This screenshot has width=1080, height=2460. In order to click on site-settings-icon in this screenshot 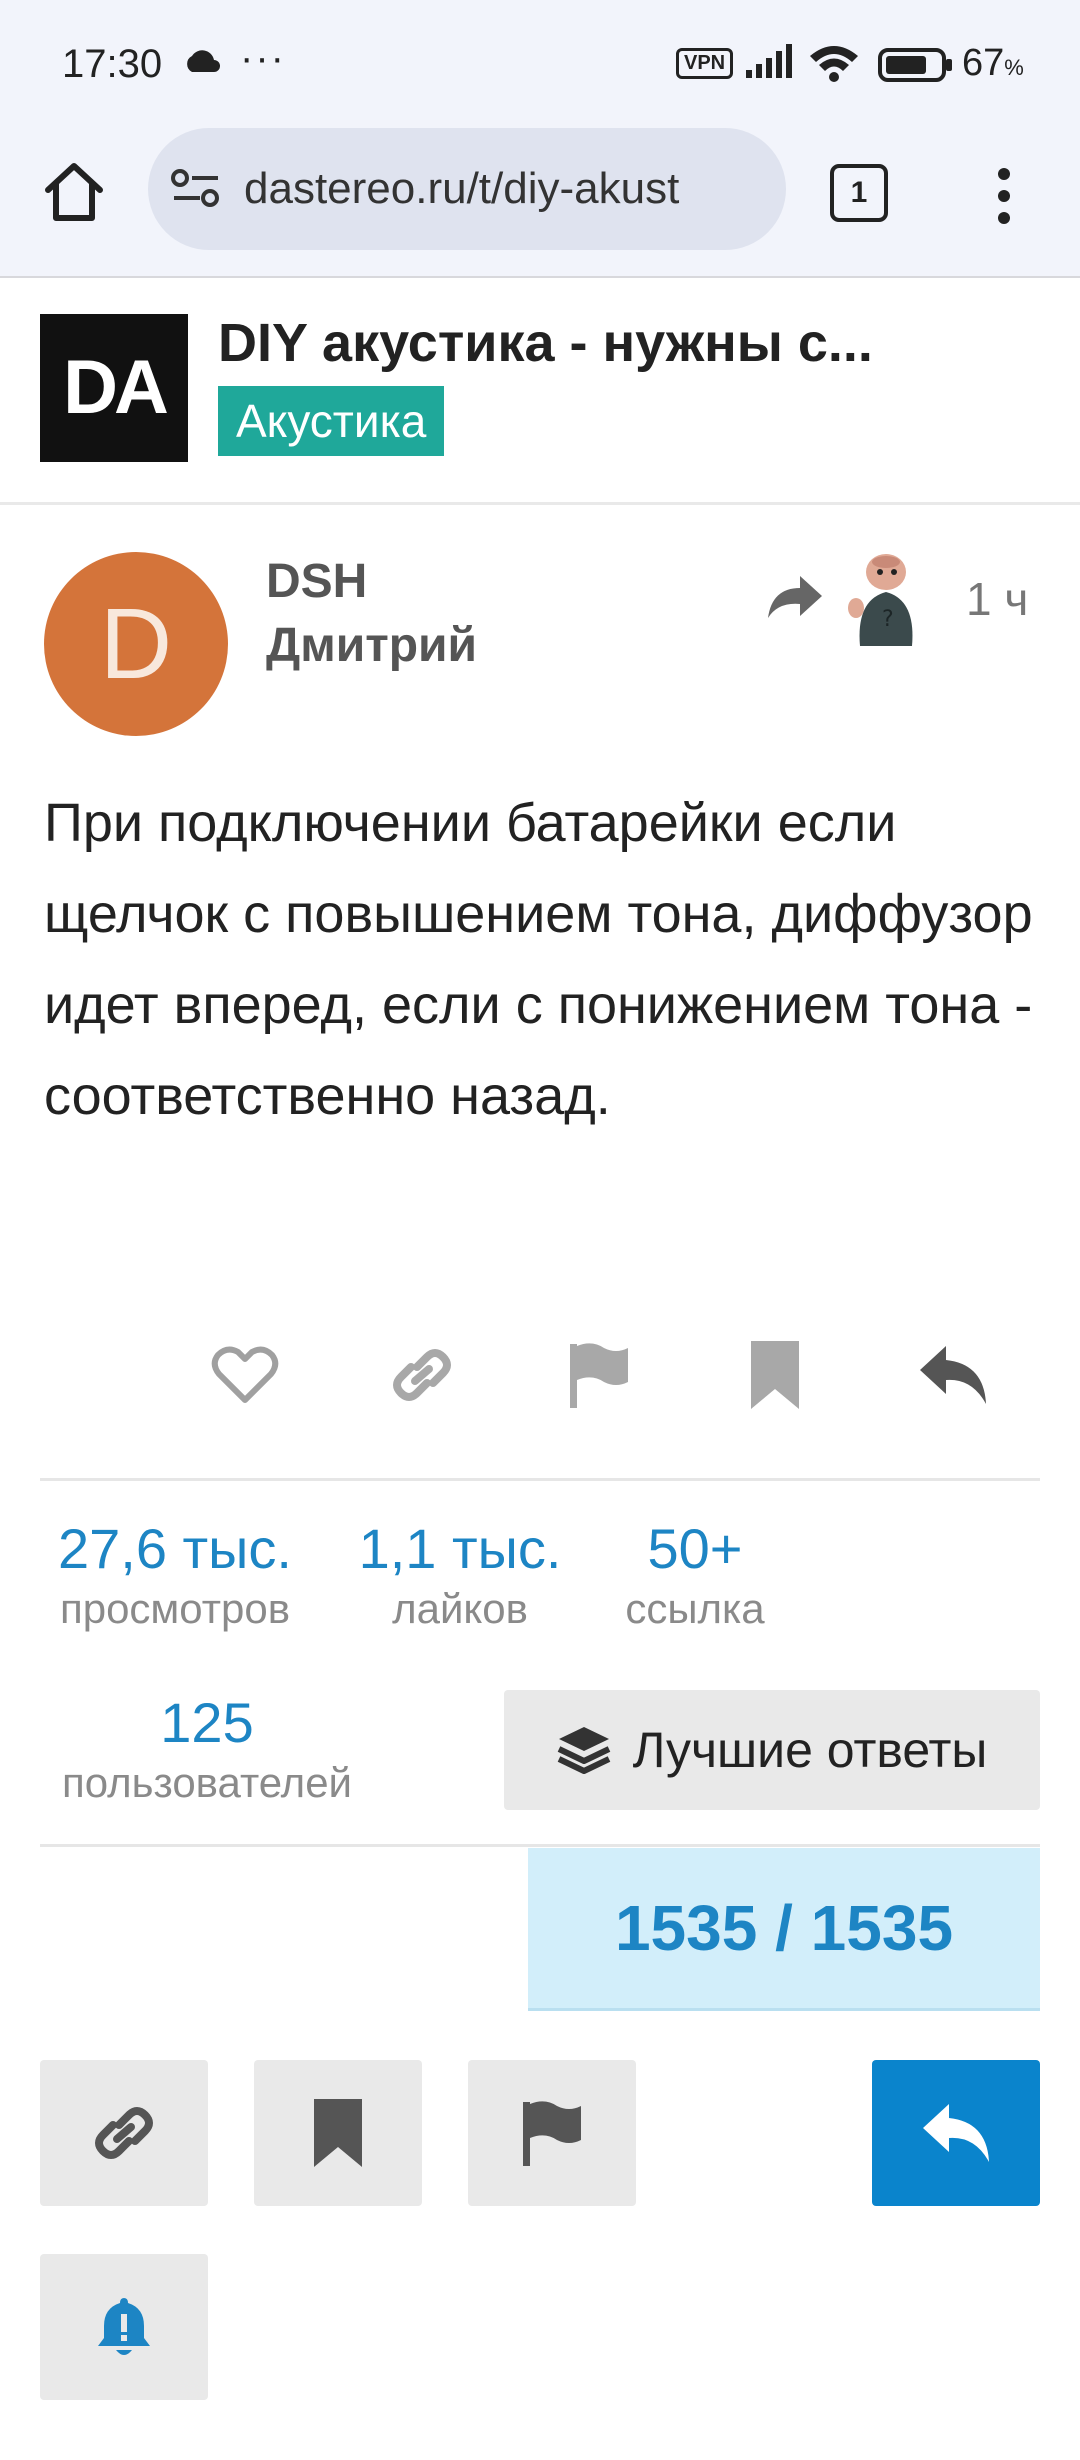, I will do `click(196, 191)`.